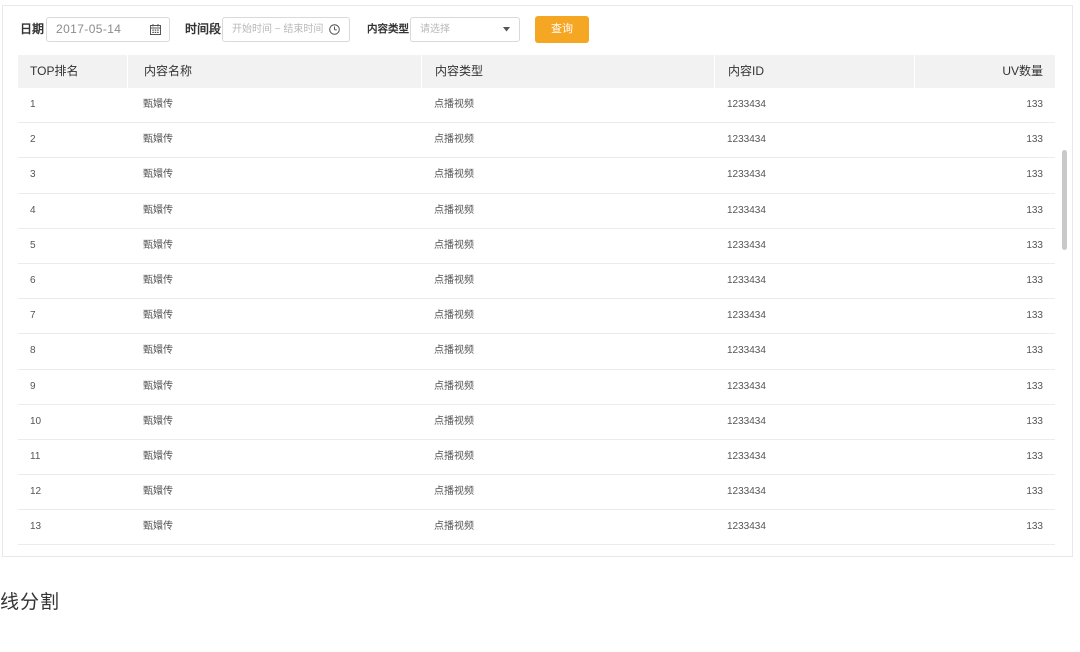 The image size is (1080, 652). I want to click on table-row: 9 甄嬛传 点播视频 1233434 133, so click(536, 387).